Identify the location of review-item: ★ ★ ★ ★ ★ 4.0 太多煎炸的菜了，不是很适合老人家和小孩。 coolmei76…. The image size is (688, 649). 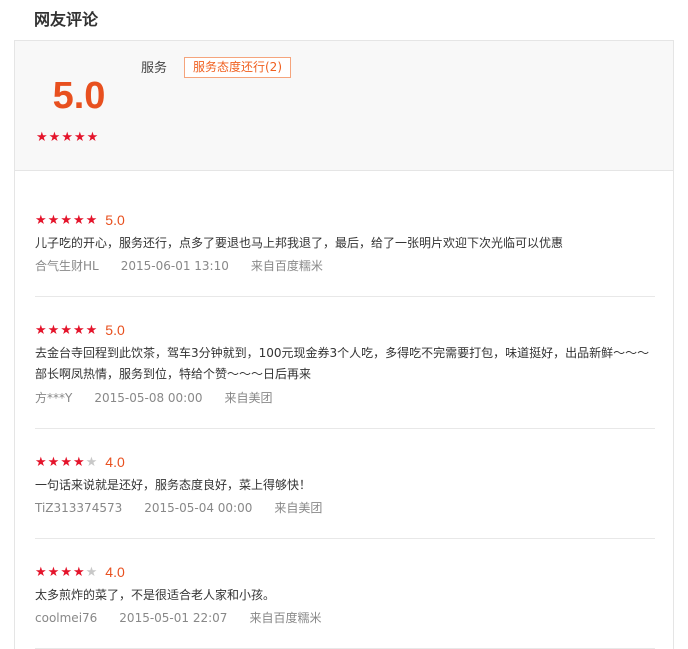
(345, 606).